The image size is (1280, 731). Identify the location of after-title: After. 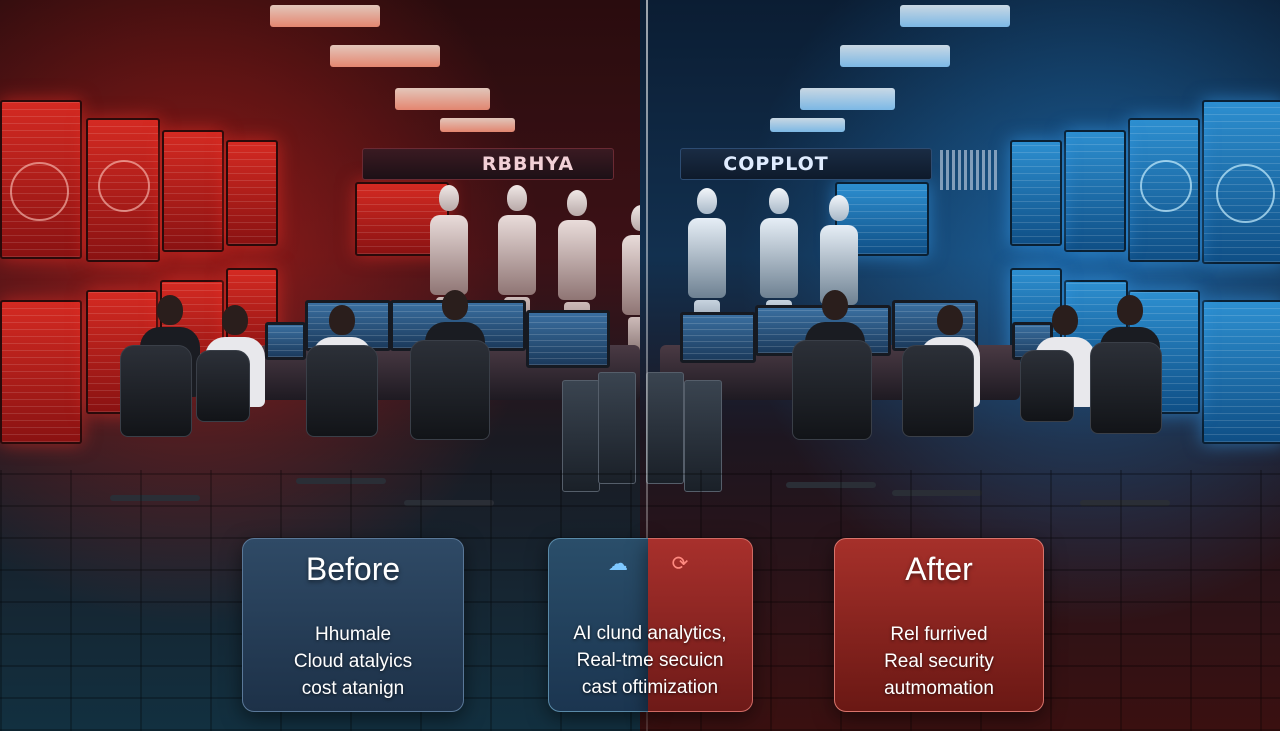
(939, 569).